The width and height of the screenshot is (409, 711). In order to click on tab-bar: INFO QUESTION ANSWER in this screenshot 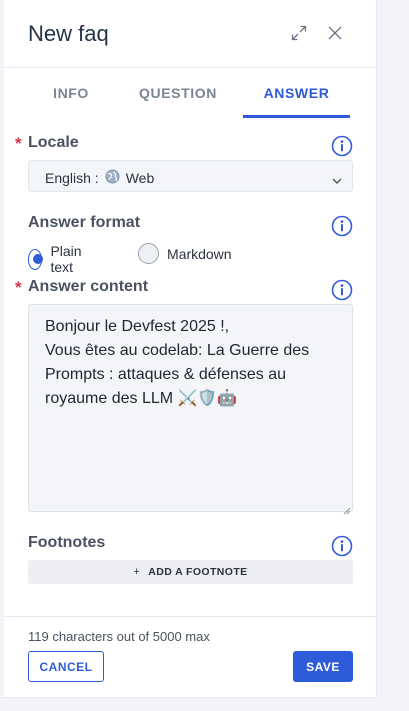, I will do `click(190, 93)`.